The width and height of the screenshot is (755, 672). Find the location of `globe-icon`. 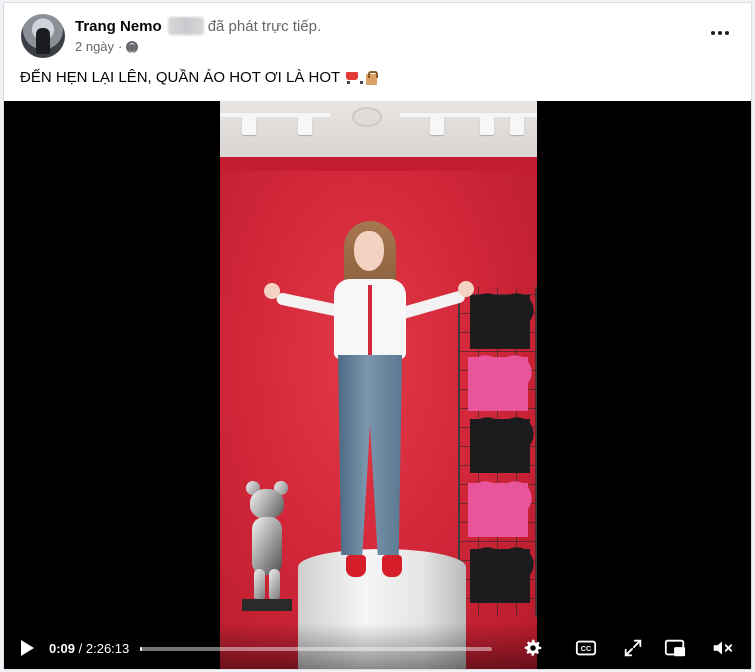

globe-icon is located at coordinates (132, 46).